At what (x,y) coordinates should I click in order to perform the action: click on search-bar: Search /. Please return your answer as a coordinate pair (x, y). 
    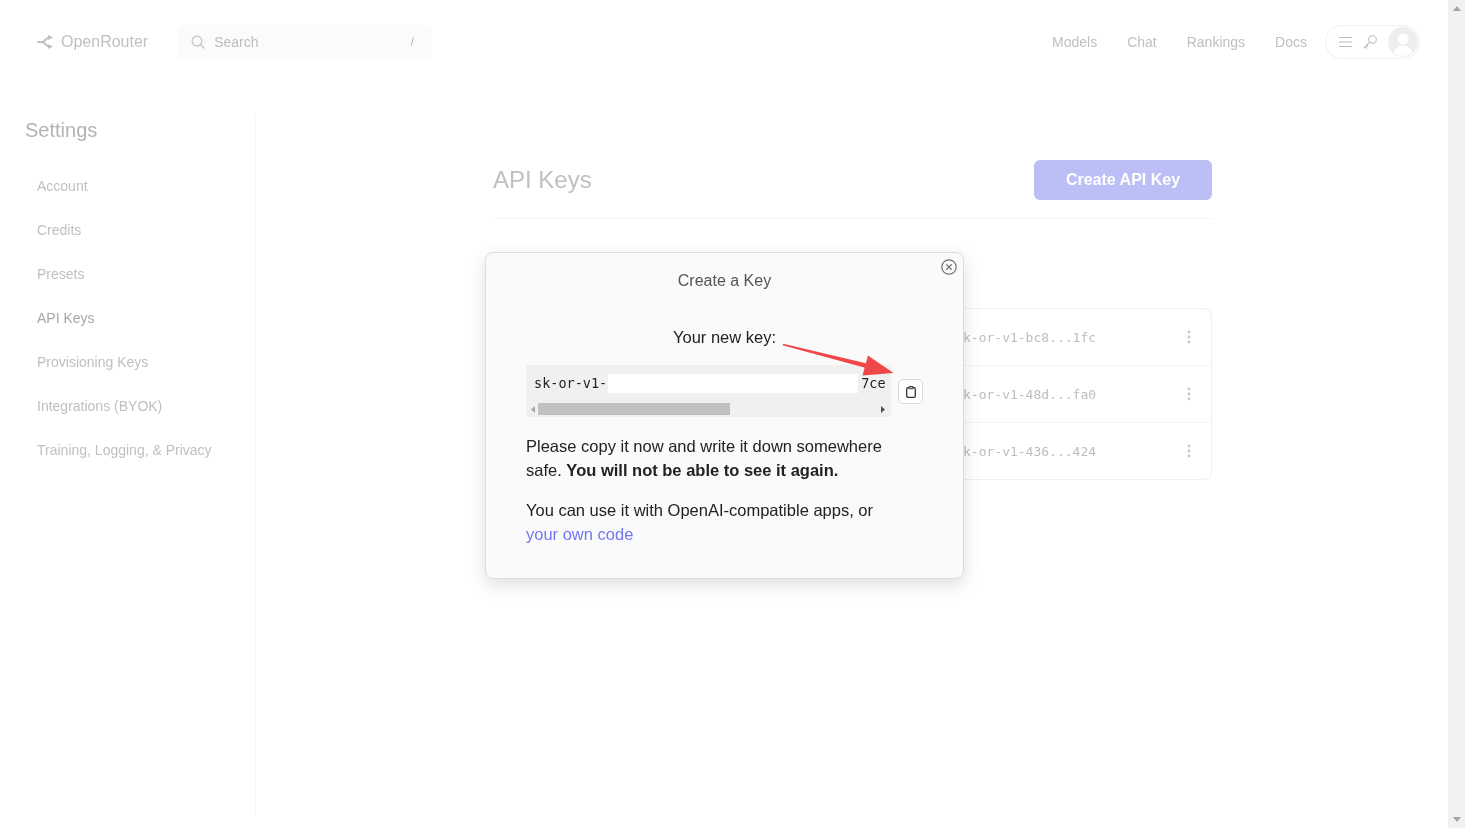
    Looking at the image, I should click on (305, 42).